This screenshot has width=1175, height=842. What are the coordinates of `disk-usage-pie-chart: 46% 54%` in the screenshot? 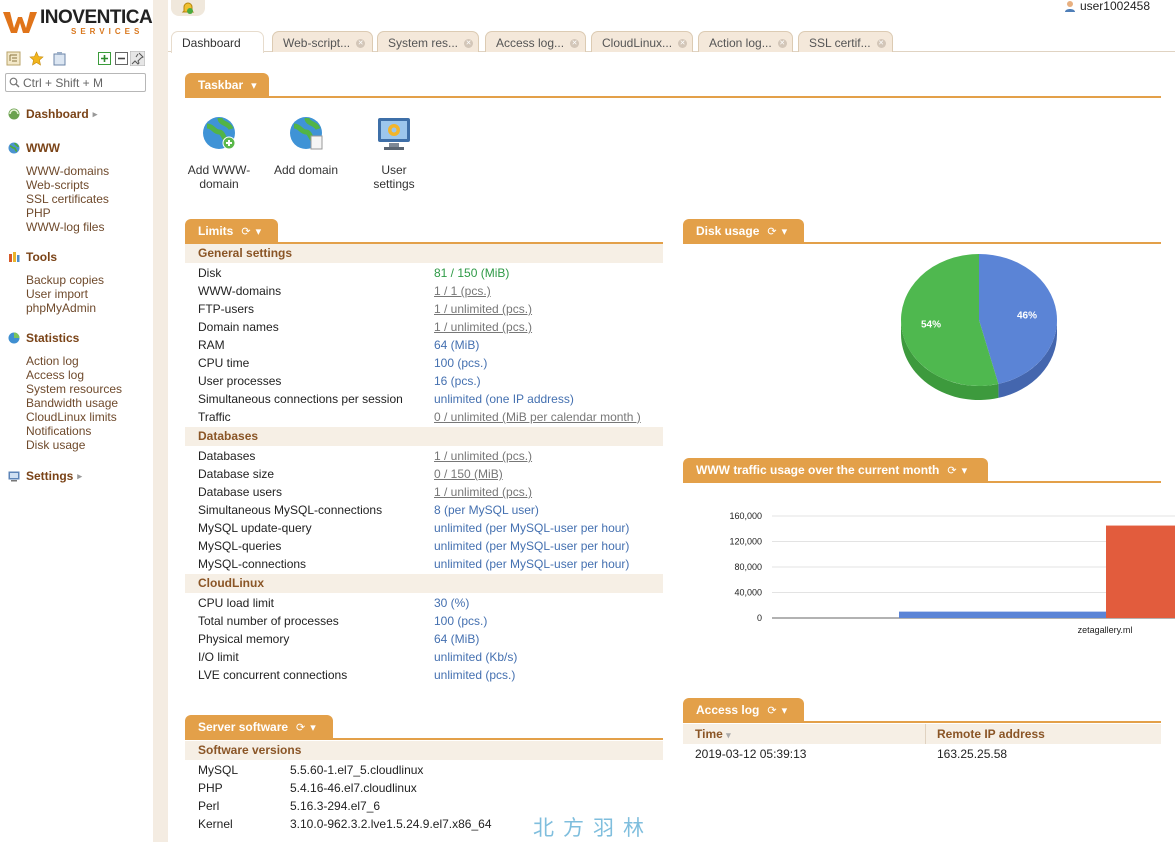 It's located at (979, 327).